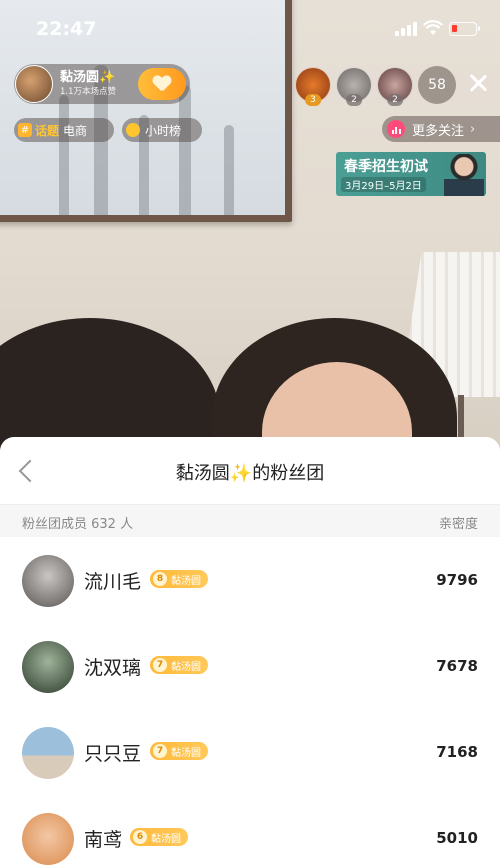  I want to click on promo-title: 春季招生初试, so click(386, 167).